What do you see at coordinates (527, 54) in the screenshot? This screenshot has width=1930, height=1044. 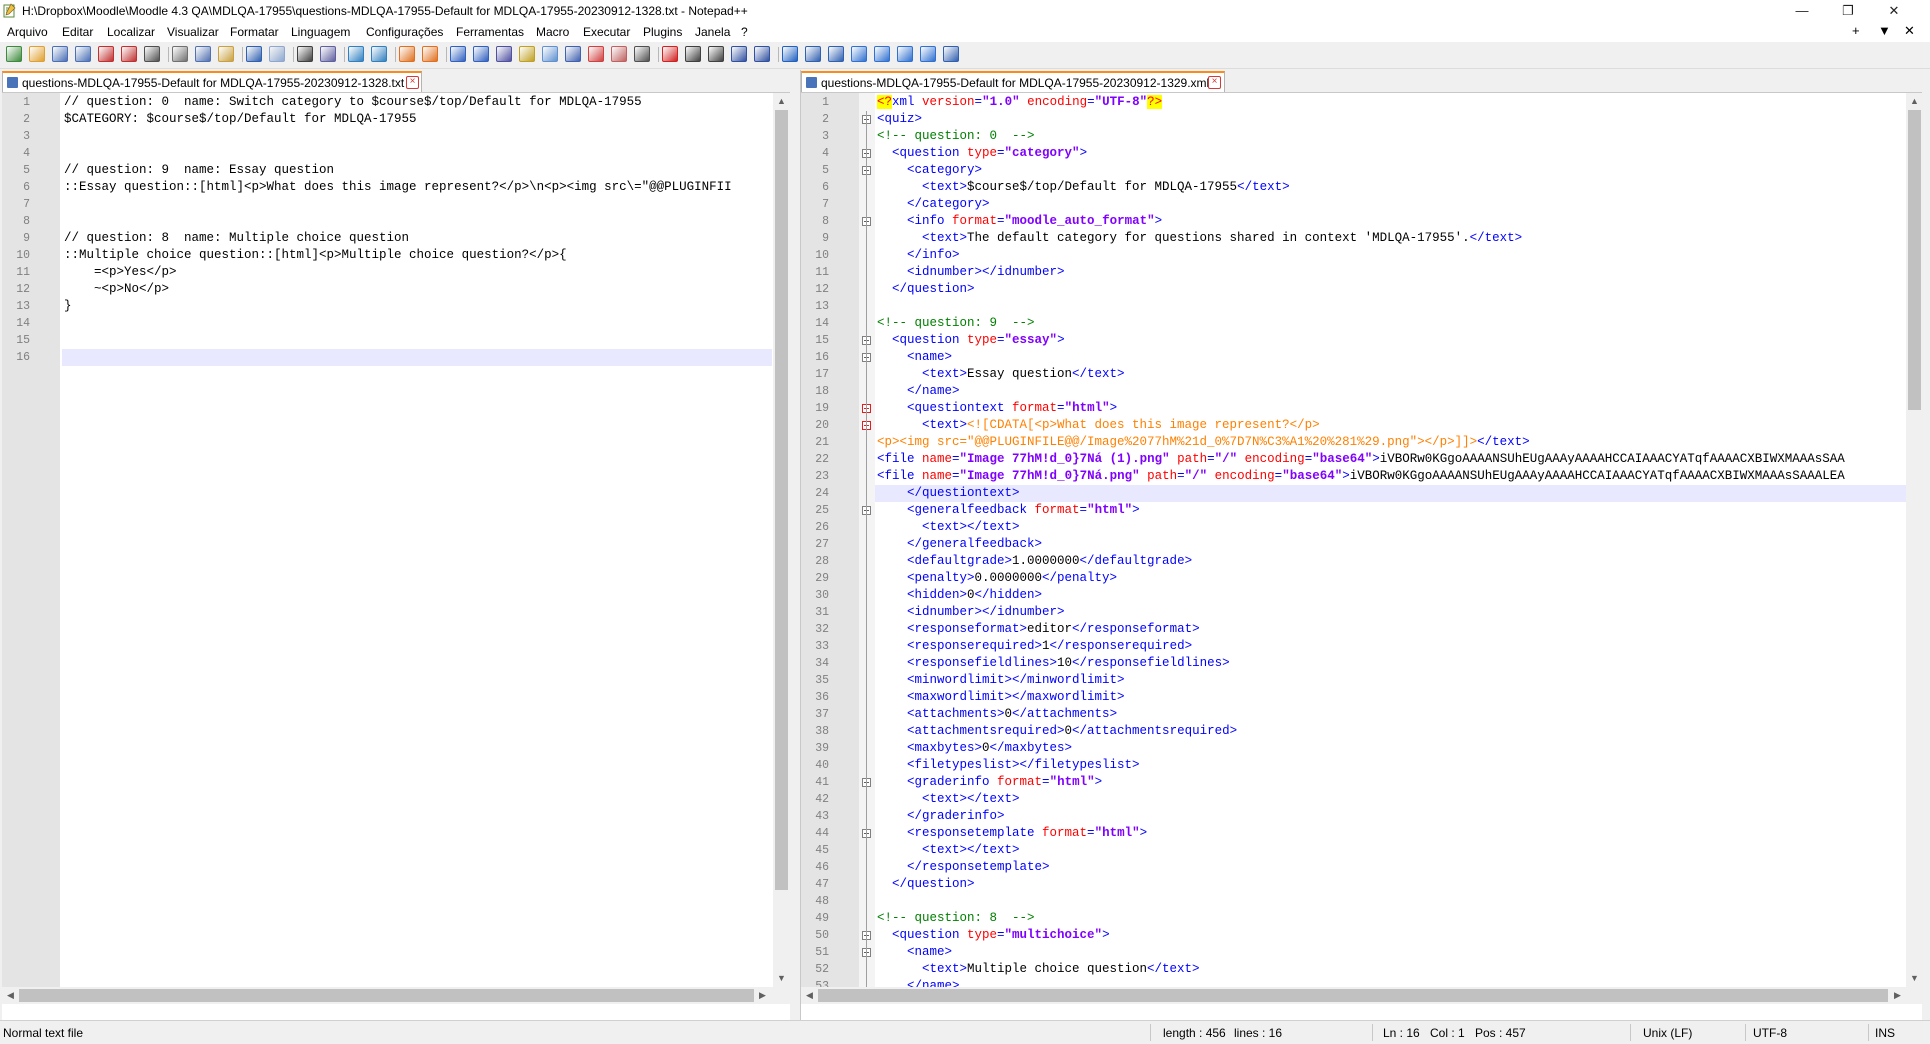 I see `udl-icon` at bounding box center [527, 54].